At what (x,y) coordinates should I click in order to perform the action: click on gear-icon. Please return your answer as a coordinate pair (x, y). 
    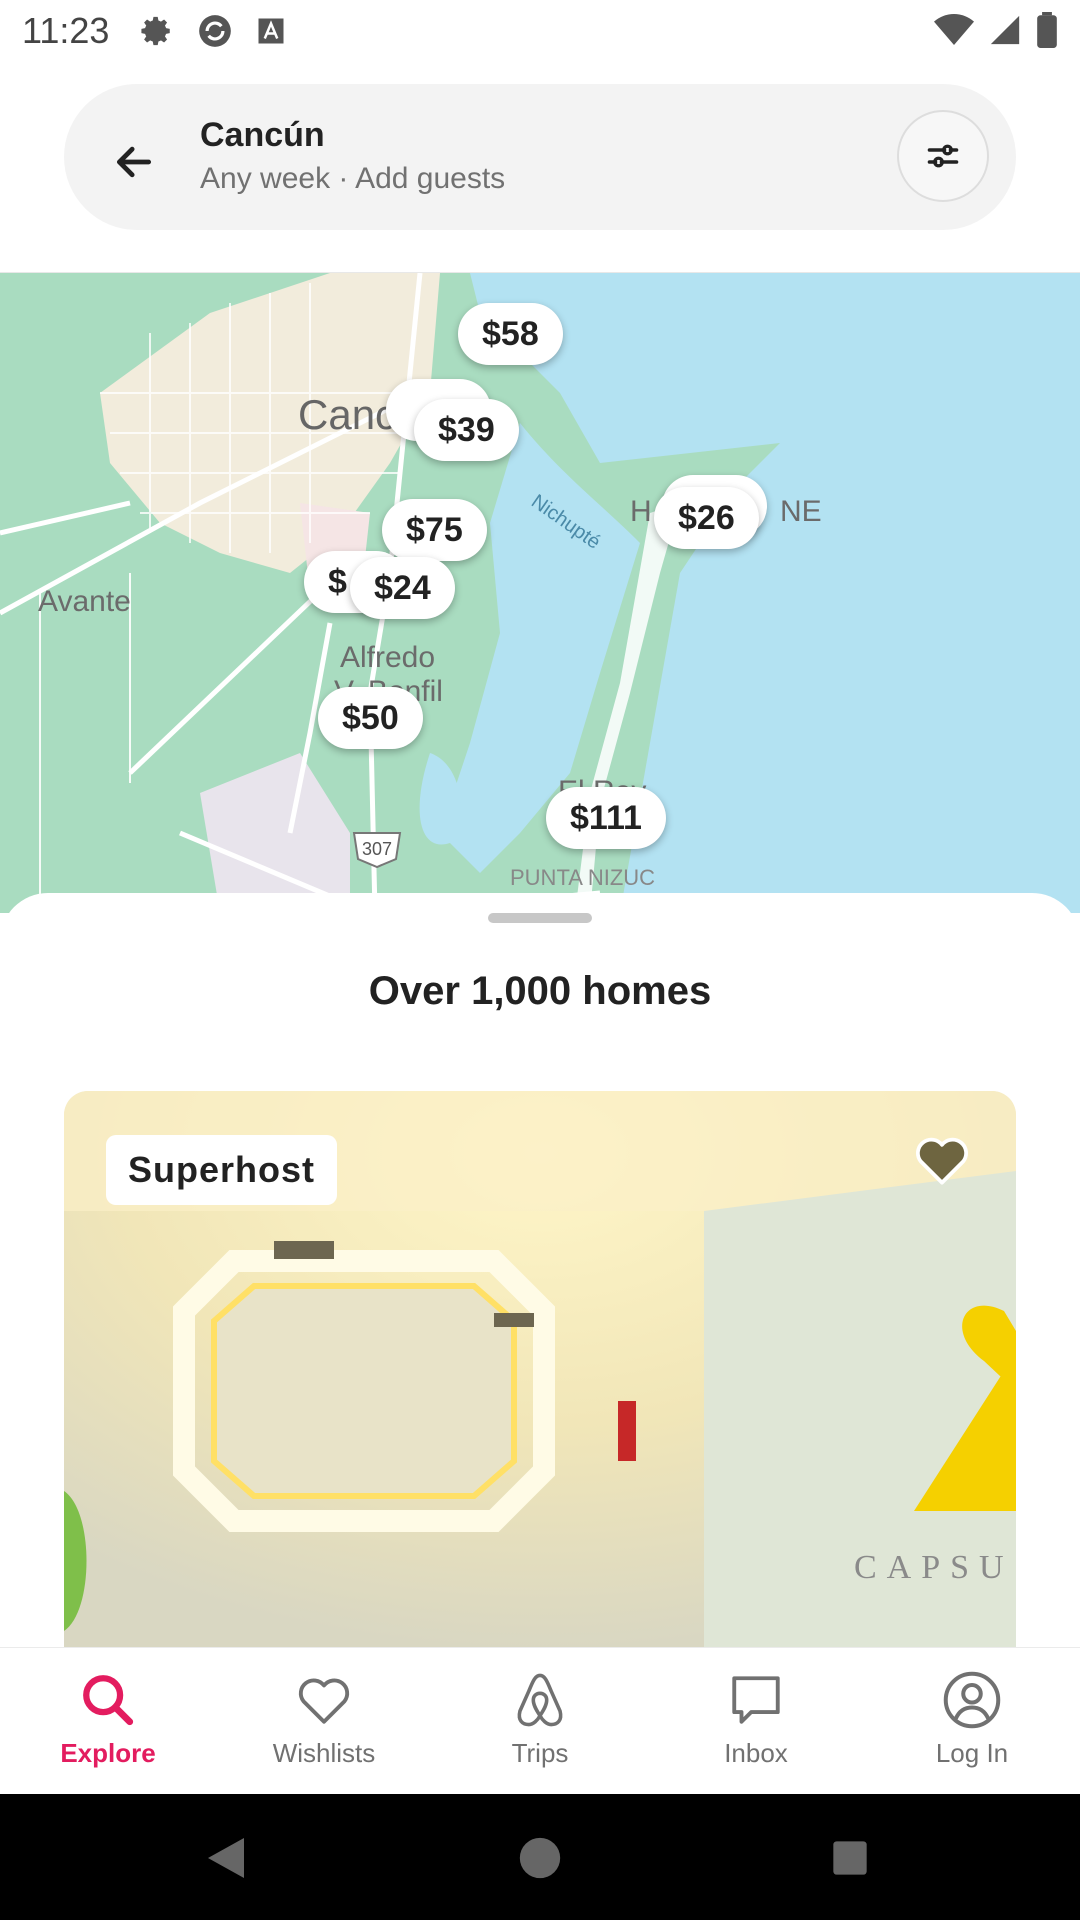
    Looking at the image, I should click on (157, 31).